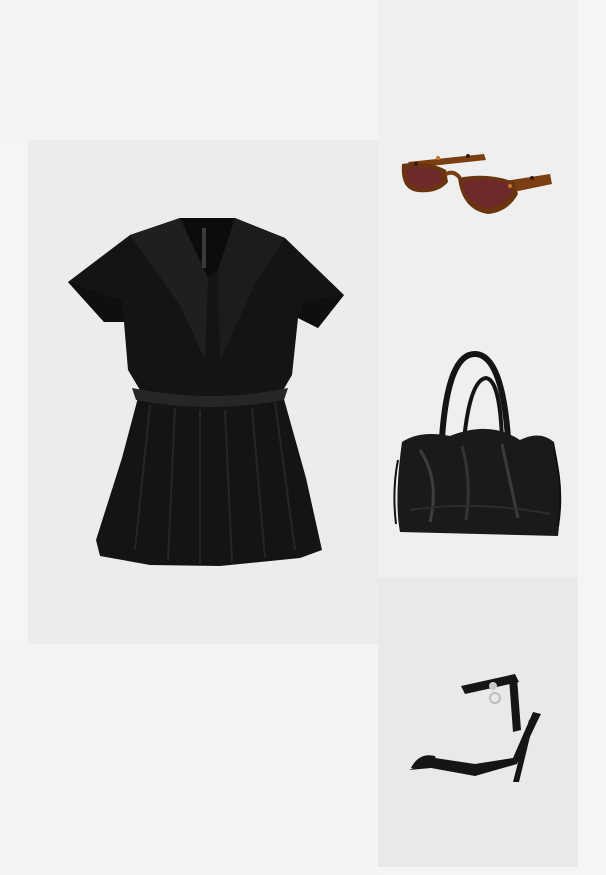 This screenshot has width=606, height=875. Describe the element at coordinates (592, 437) in the screenshot. I see `background-edge` at that location.